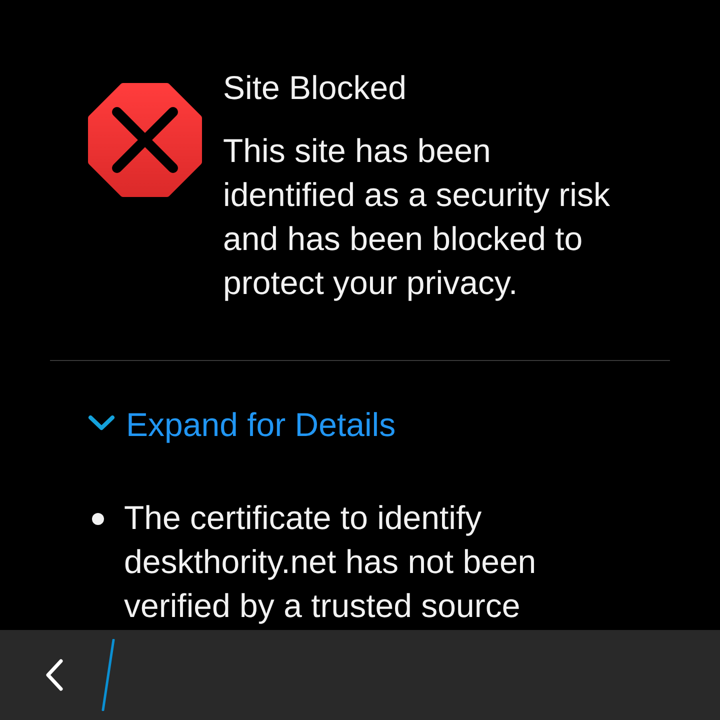 This screenshot has height=720, width=720. I want to click on bullet-dot-icon, so click(98, 519).